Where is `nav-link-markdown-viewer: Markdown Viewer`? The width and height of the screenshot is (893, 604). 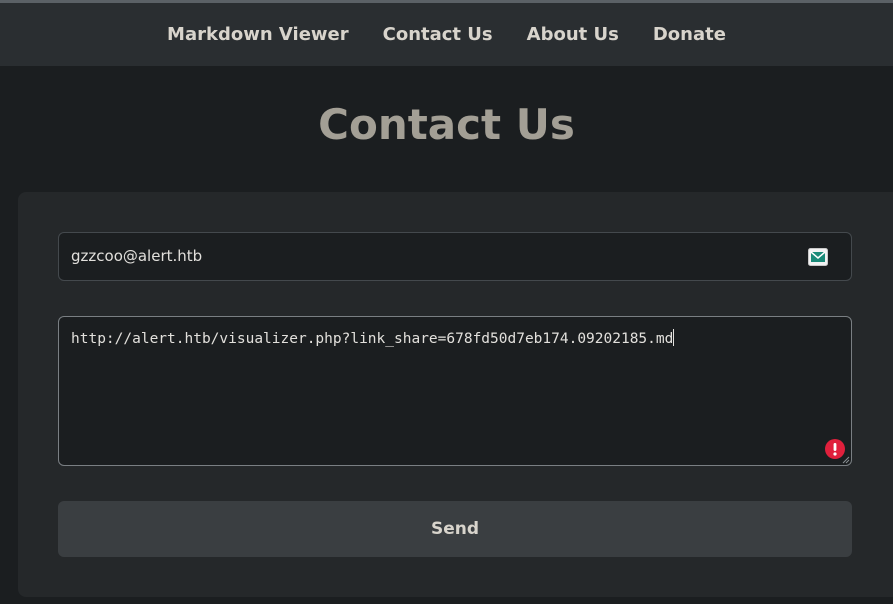 nav-link-markdown-viewer: Markdown Viewer is located at coordinates (258, 34).